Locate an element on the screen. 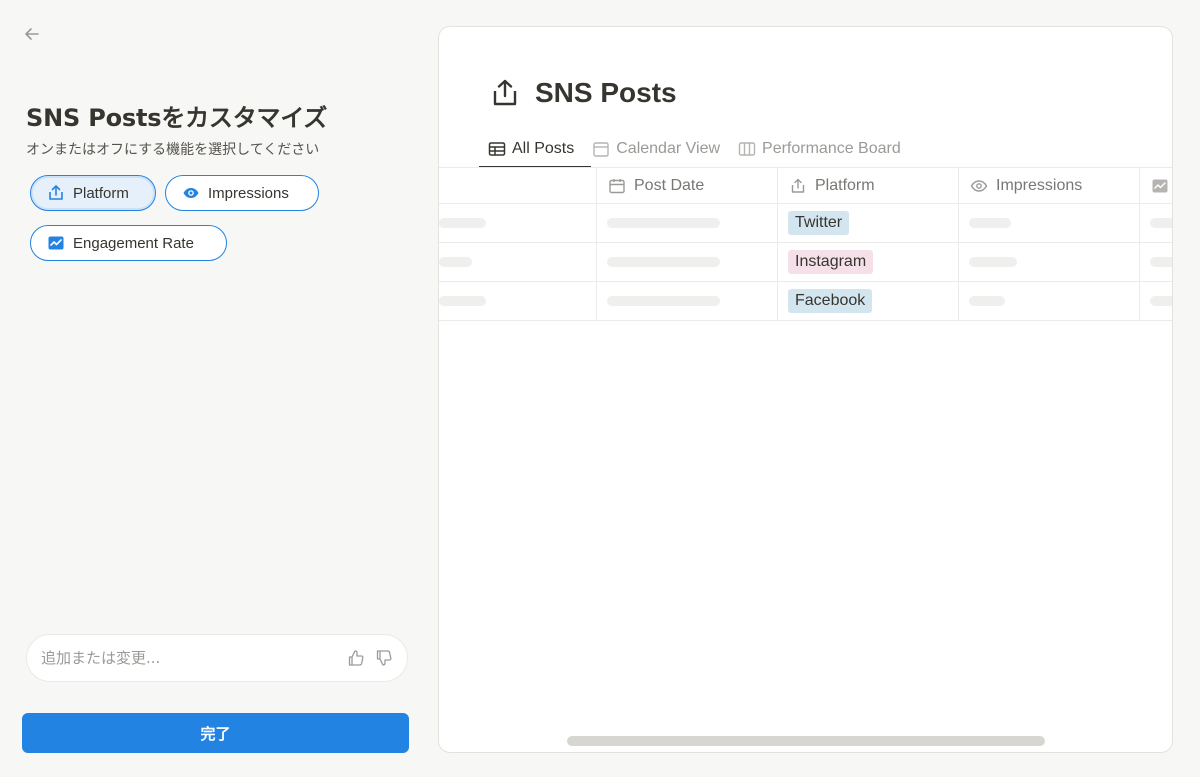 This screenshot has height=777, width=1200. toggle-chip-impressions: Impressions is located at coordinates (242, 193).